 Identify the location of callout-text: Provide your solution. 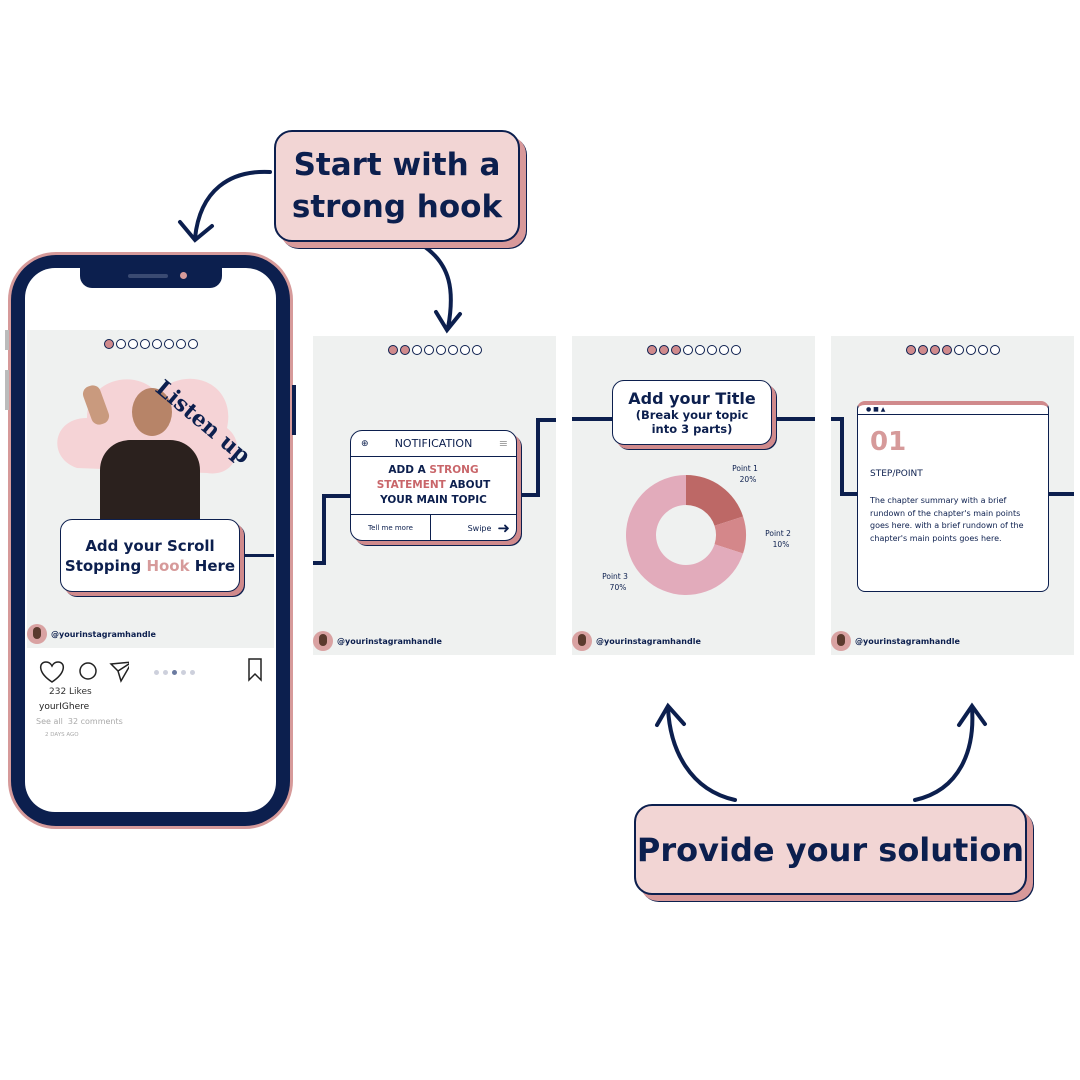
(830, 849).